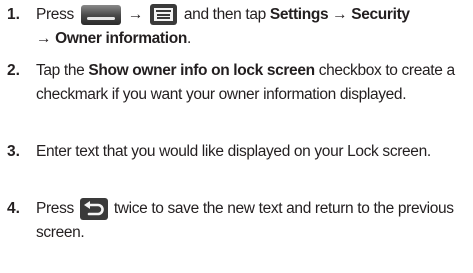  What do you see at coordinates (135, 14) in the screenshot?
I see `arrow: →` at bounding box center [135, 14].